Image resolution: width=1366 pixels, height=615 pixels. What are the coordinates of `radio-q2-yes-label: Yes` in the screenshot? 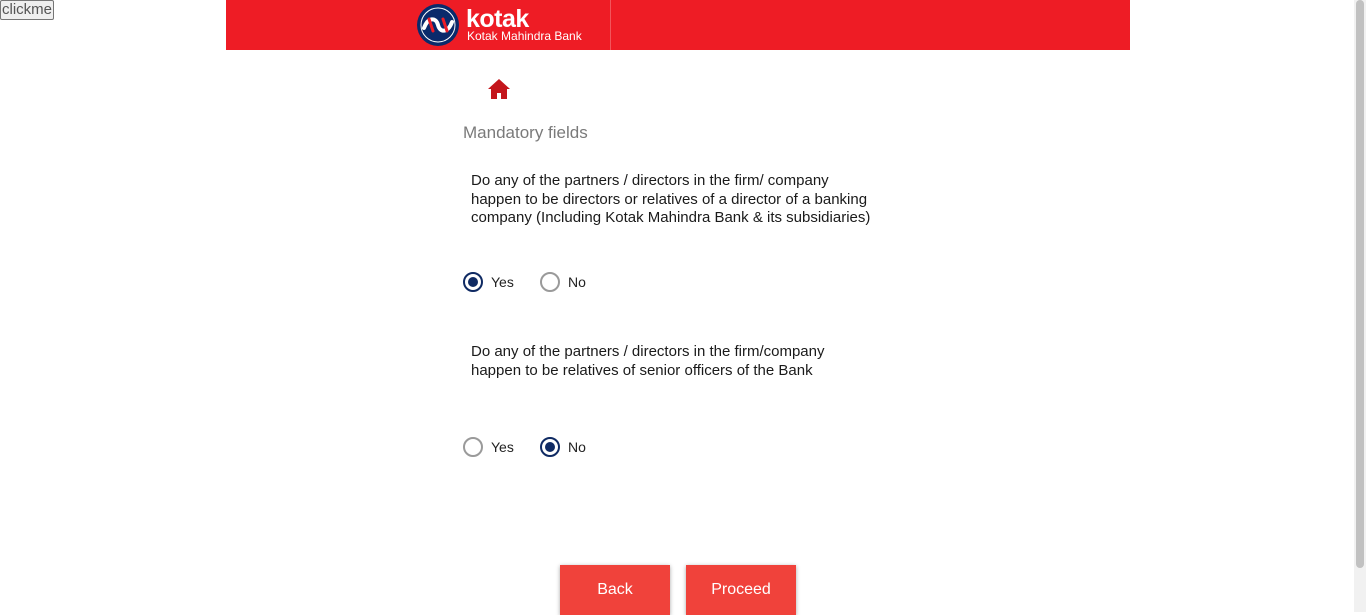 It's located at (502, 447).